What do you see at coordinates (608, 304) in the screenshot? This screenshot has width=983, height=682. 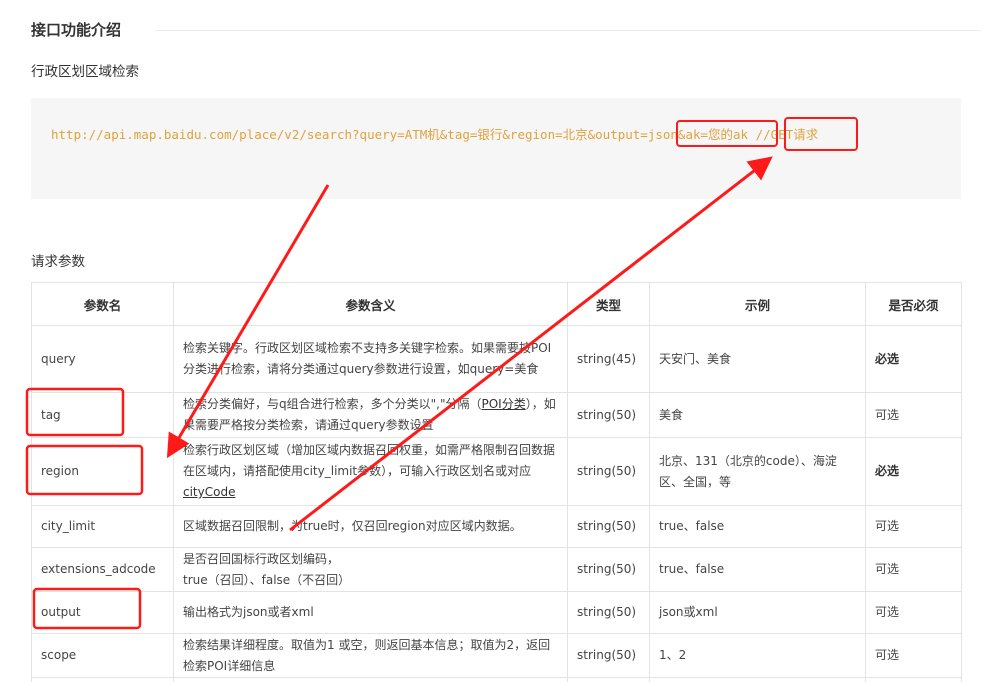 I see `header-type: 类型` at bounding box center [608, 304].